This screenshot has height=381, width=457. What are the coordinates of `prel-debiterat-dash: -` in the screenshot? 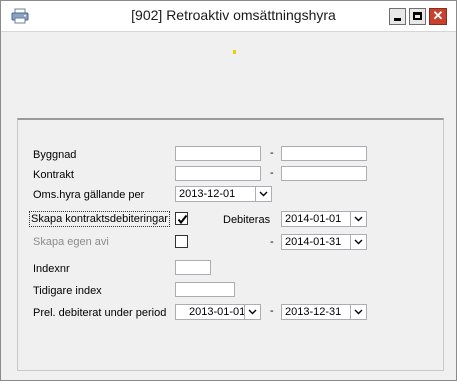 It's located at (272, 311).